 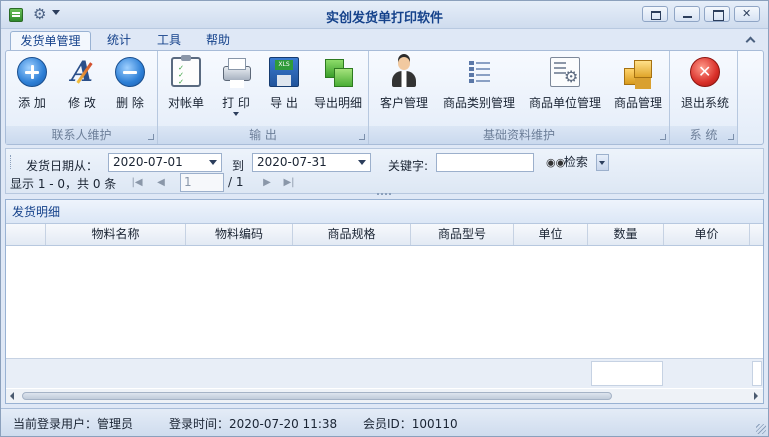 What do you see at coordinates (317, 396) in the screenshot?
I see `scrollbar-thumb` at bounding box center [317, 396].